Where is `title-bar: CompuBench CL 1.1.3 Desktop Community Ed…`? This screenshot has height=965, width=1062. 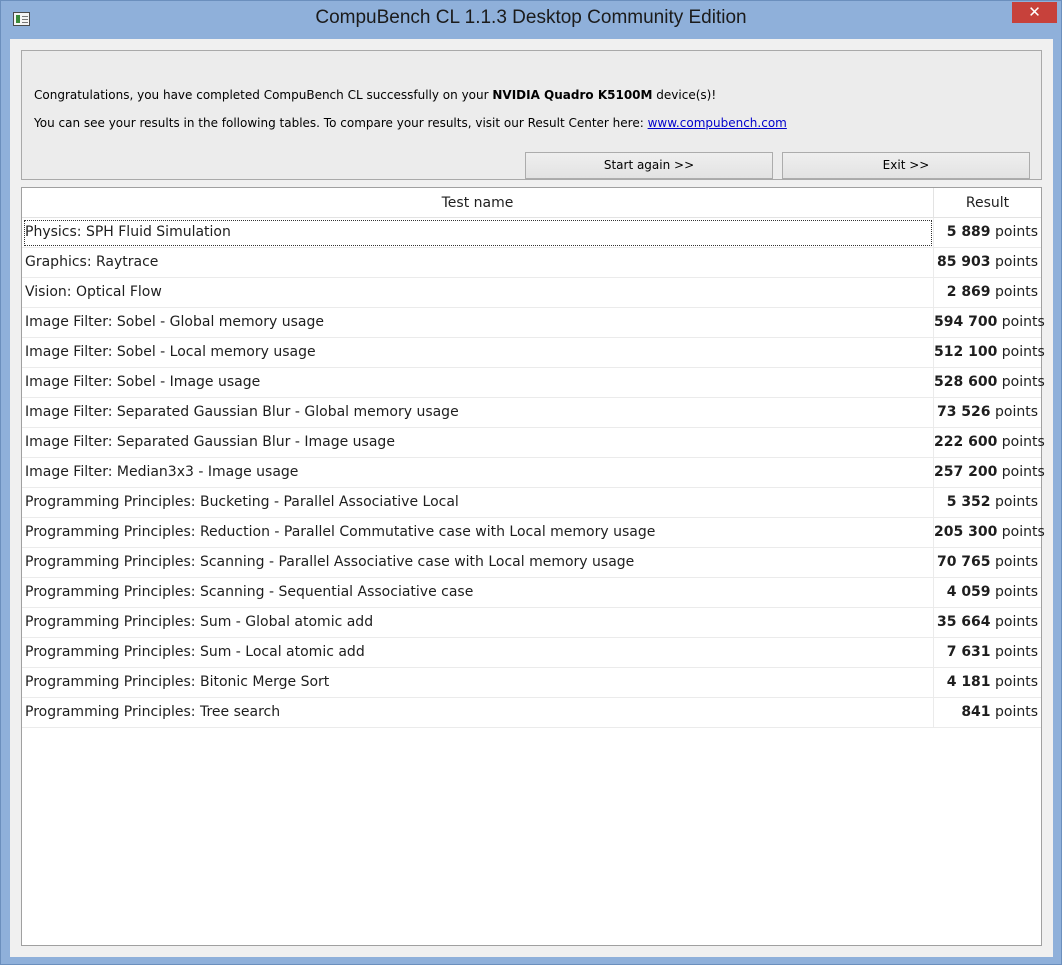 title-bar: CompuBench CL 1.1.3 Desktop Community Ed… is located at coordinates (531, 20).